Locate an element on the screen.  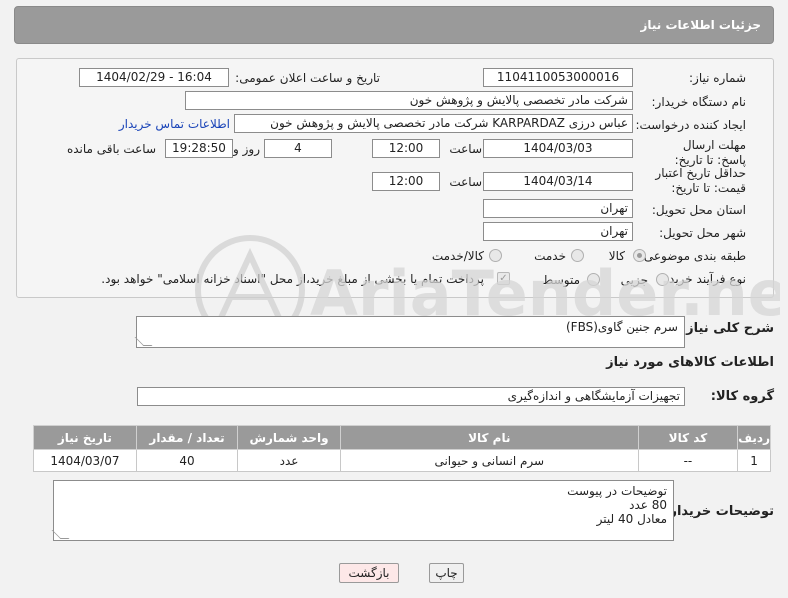
announce-datetime-field: 1404/02/29 - 16:04 is located at coordinates (154, 77).